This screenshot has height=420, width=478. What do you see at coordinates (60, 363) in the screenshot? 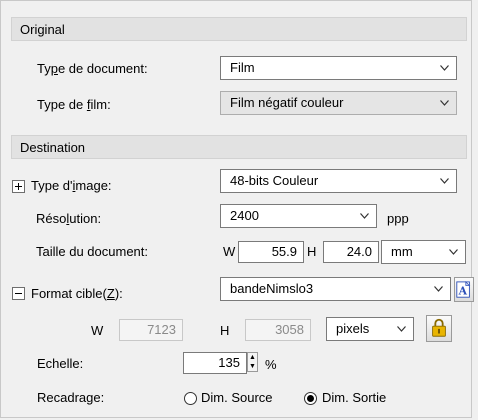
I see `scale-label: Echelle:` at bounding box center [60, 363].